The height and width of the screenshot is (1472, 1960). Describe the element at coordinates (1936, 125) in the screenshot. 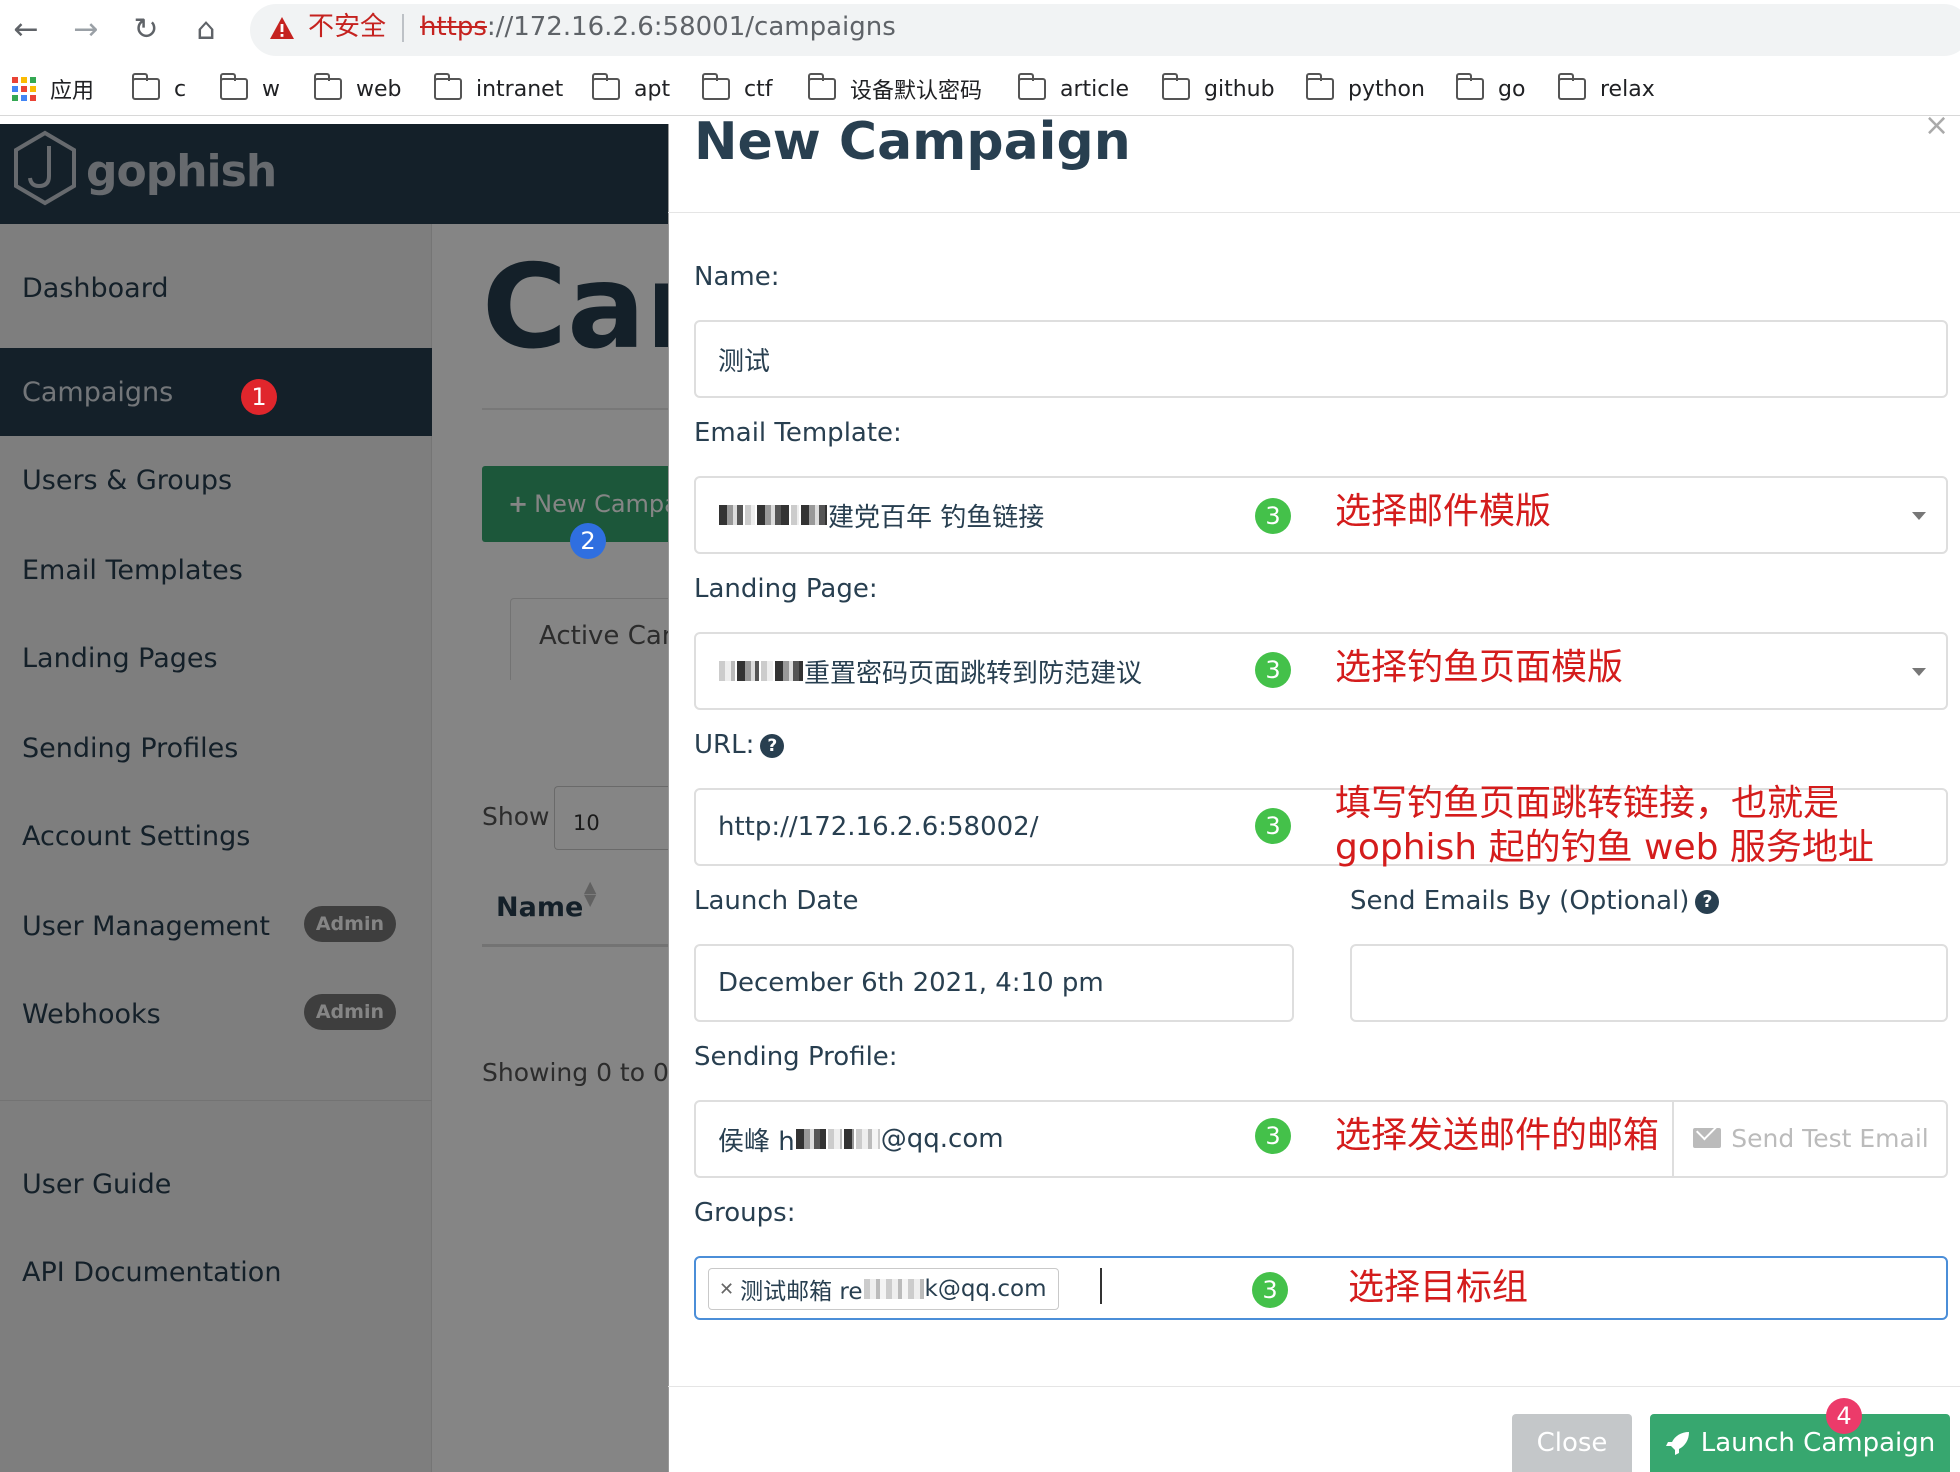

I see `close-icon: ×` at that location.